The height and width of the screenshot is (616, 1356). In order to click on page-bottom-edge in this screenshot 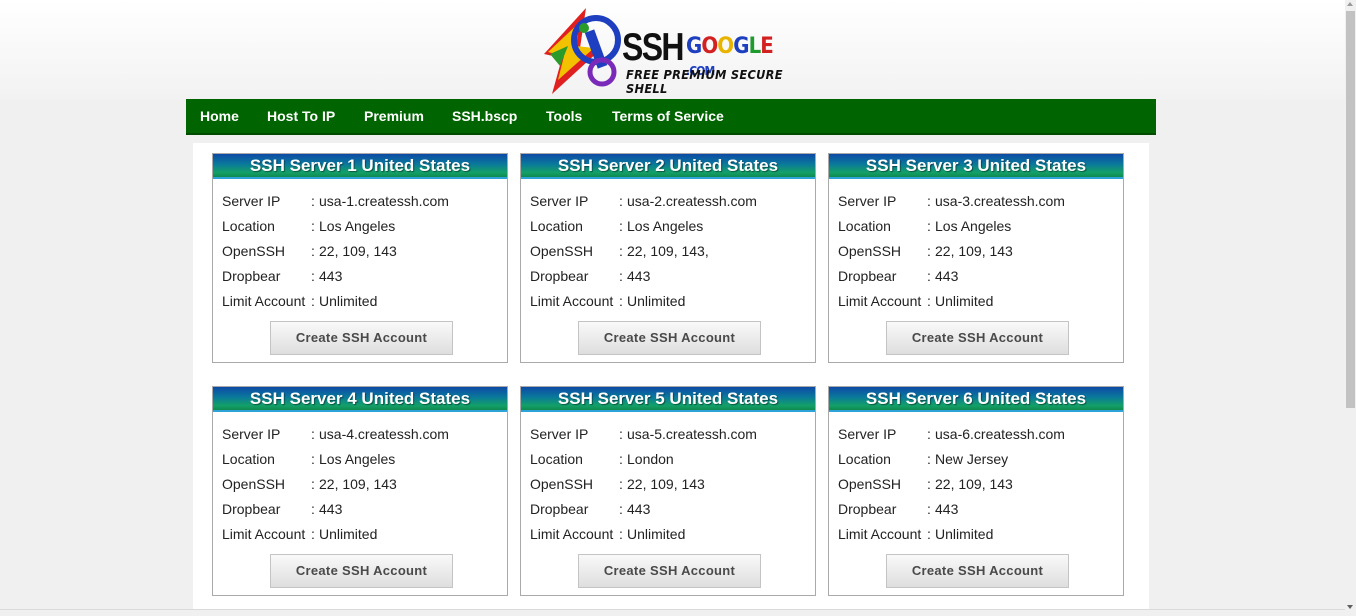, I will do `click(672, 612)`.